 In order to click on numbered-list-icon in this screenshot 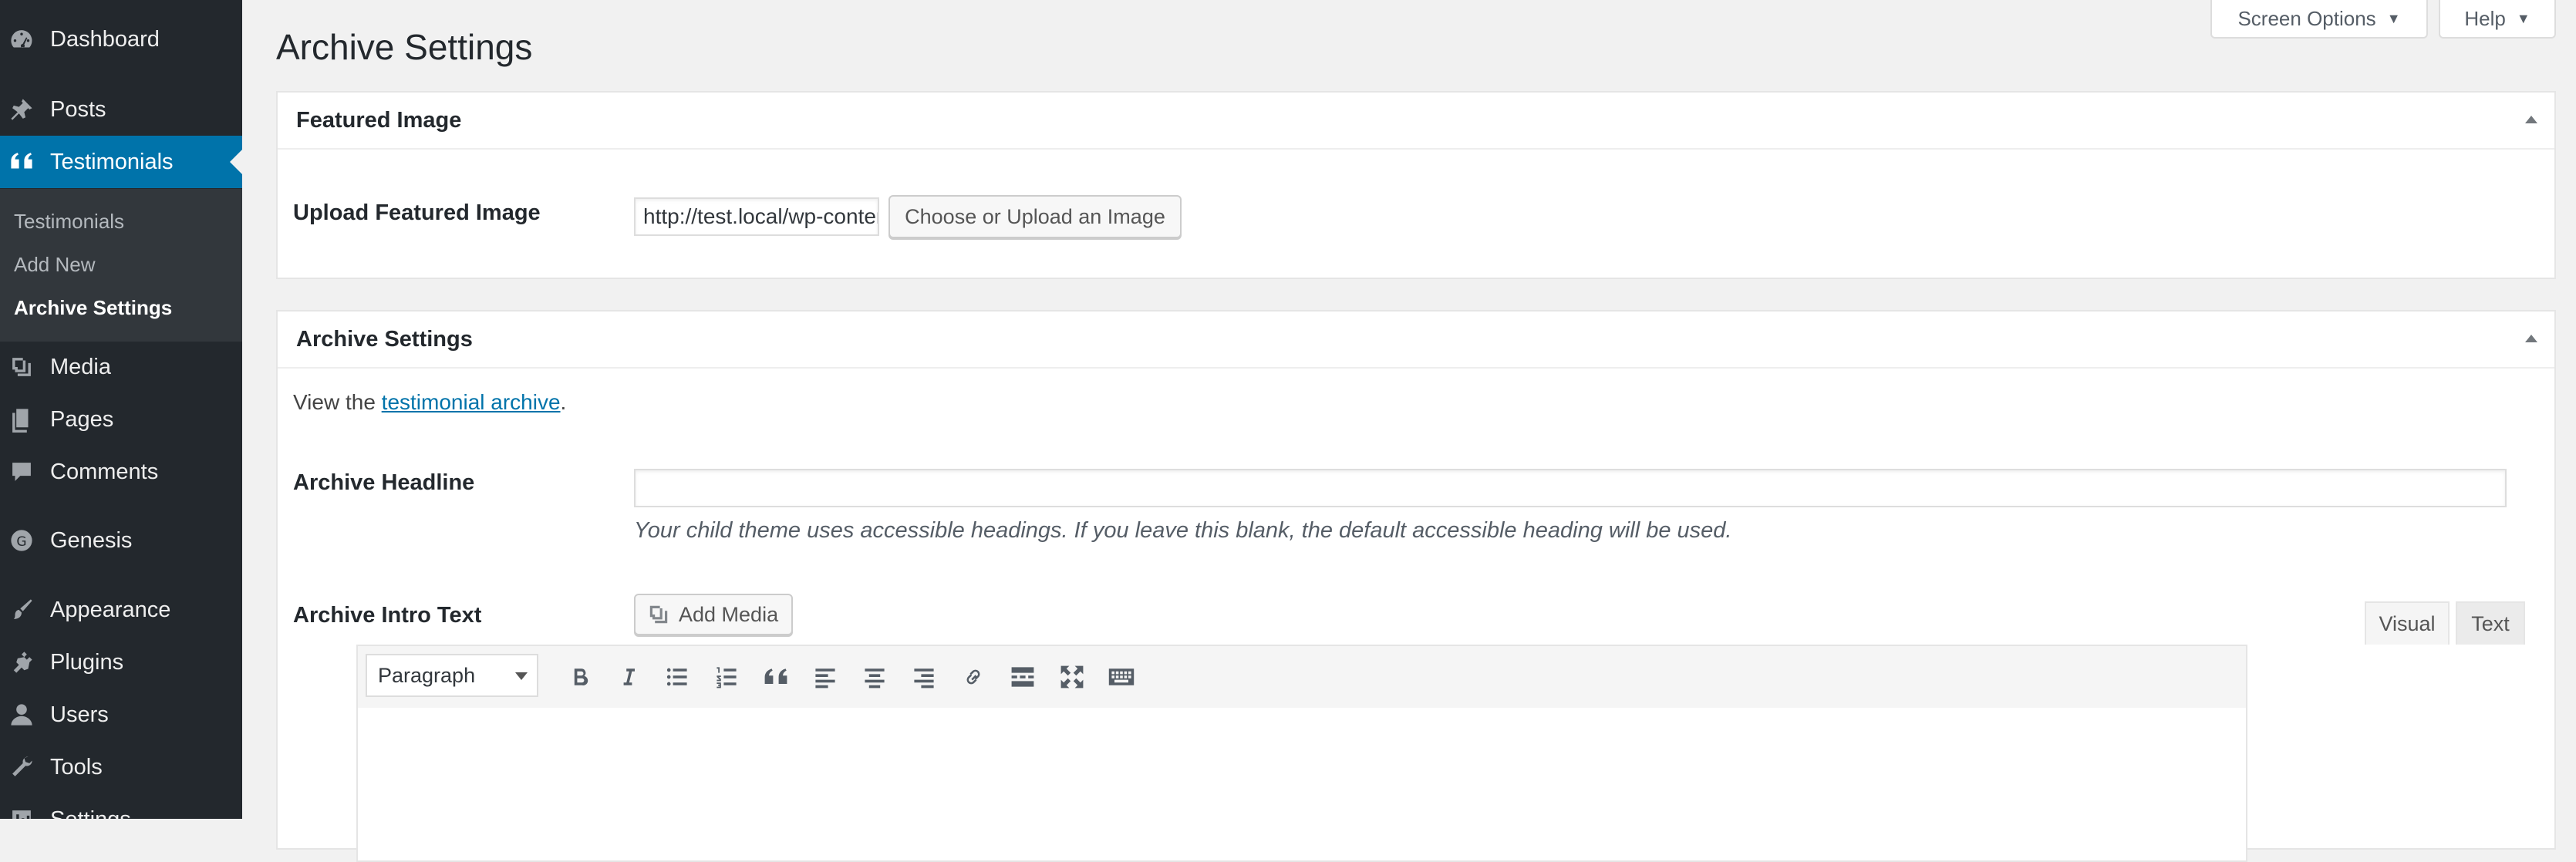, I will do `click(726, 677)`.